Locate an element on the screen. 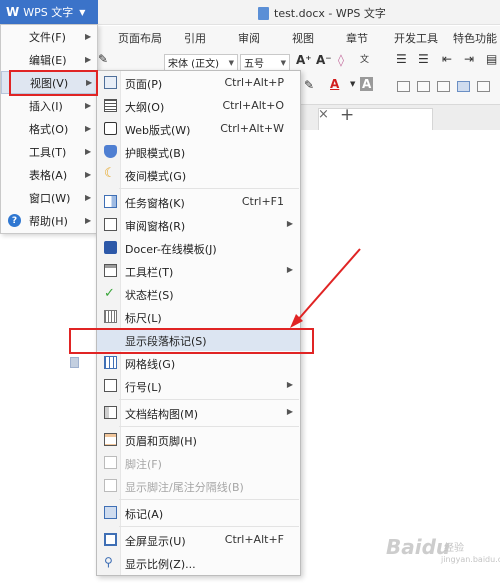 This screenshot has width=500, height=585. baidu-watermark: Baidu 经验 jingyan.baidu.com is located at coordinates (443, 553).